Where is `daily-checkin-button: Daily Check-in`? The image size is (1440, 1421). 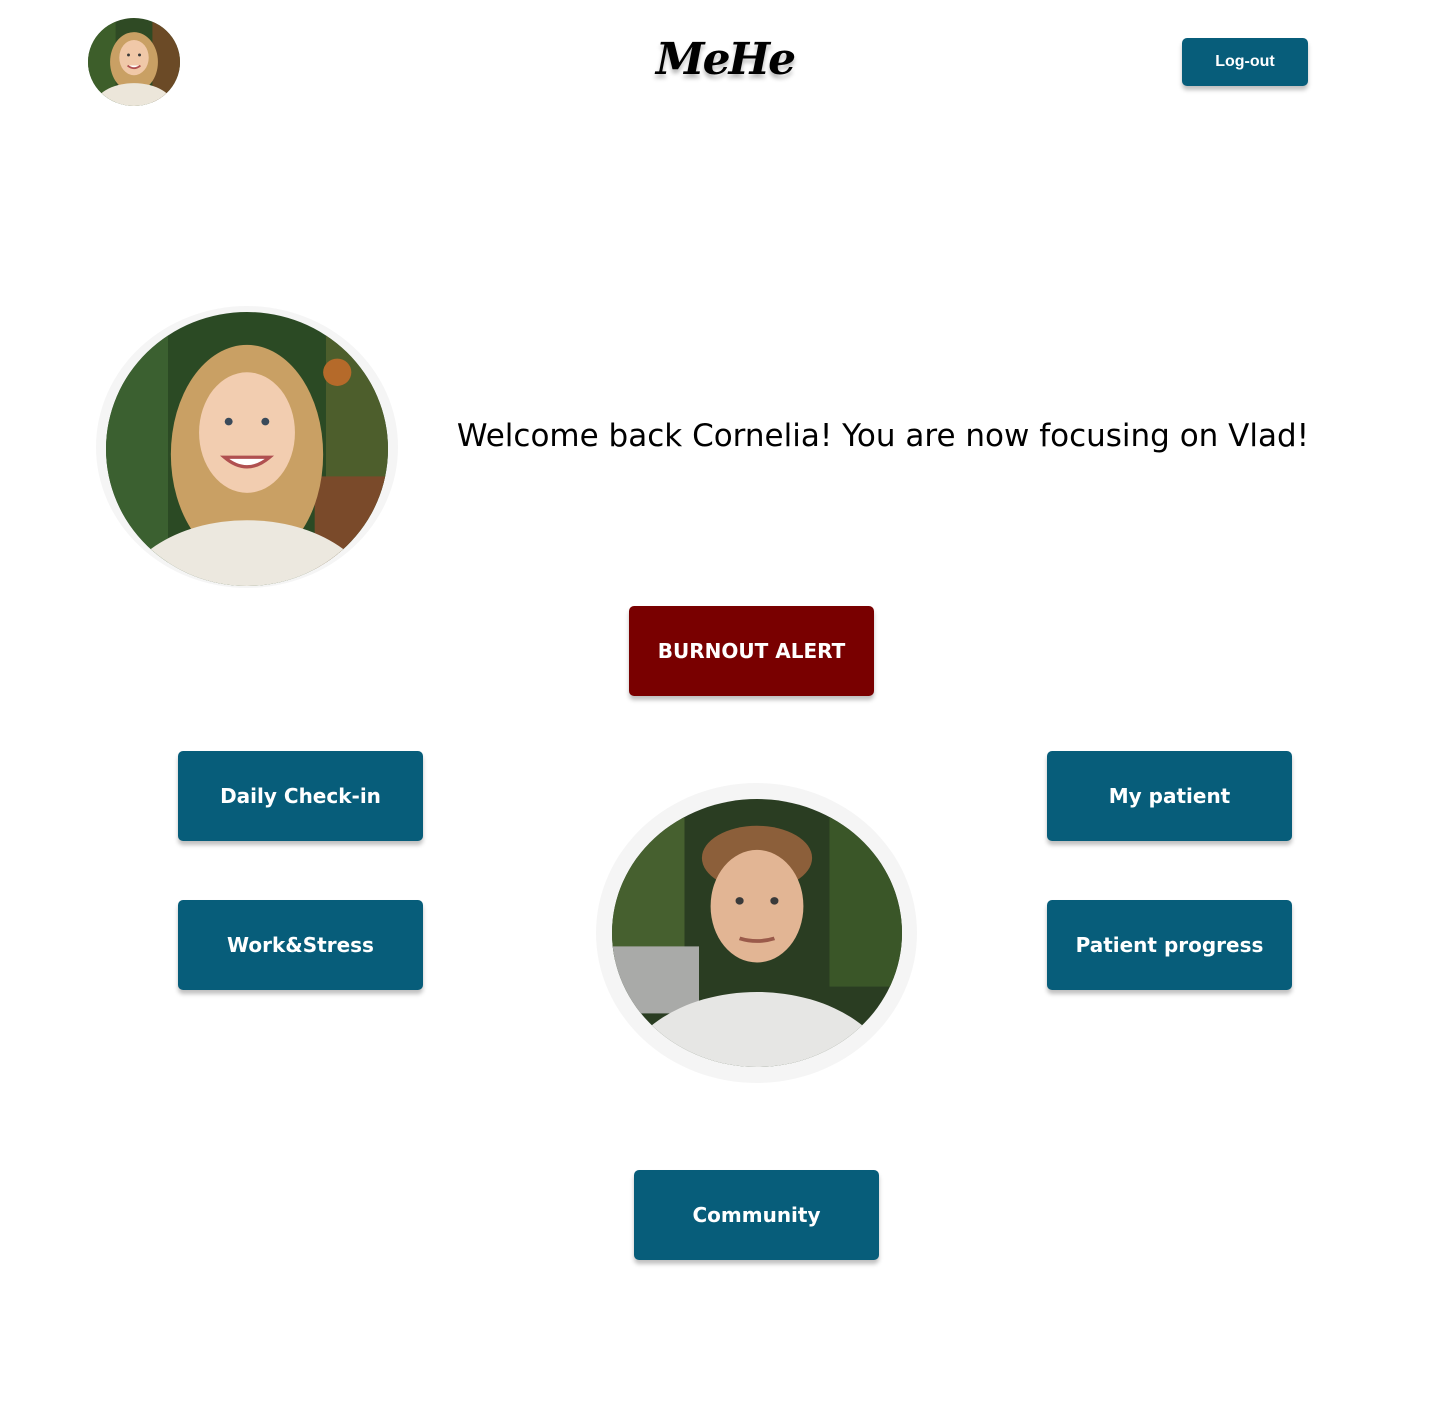
daily-checkin-button: Daily Check-in is located at coordinates (300, 796).